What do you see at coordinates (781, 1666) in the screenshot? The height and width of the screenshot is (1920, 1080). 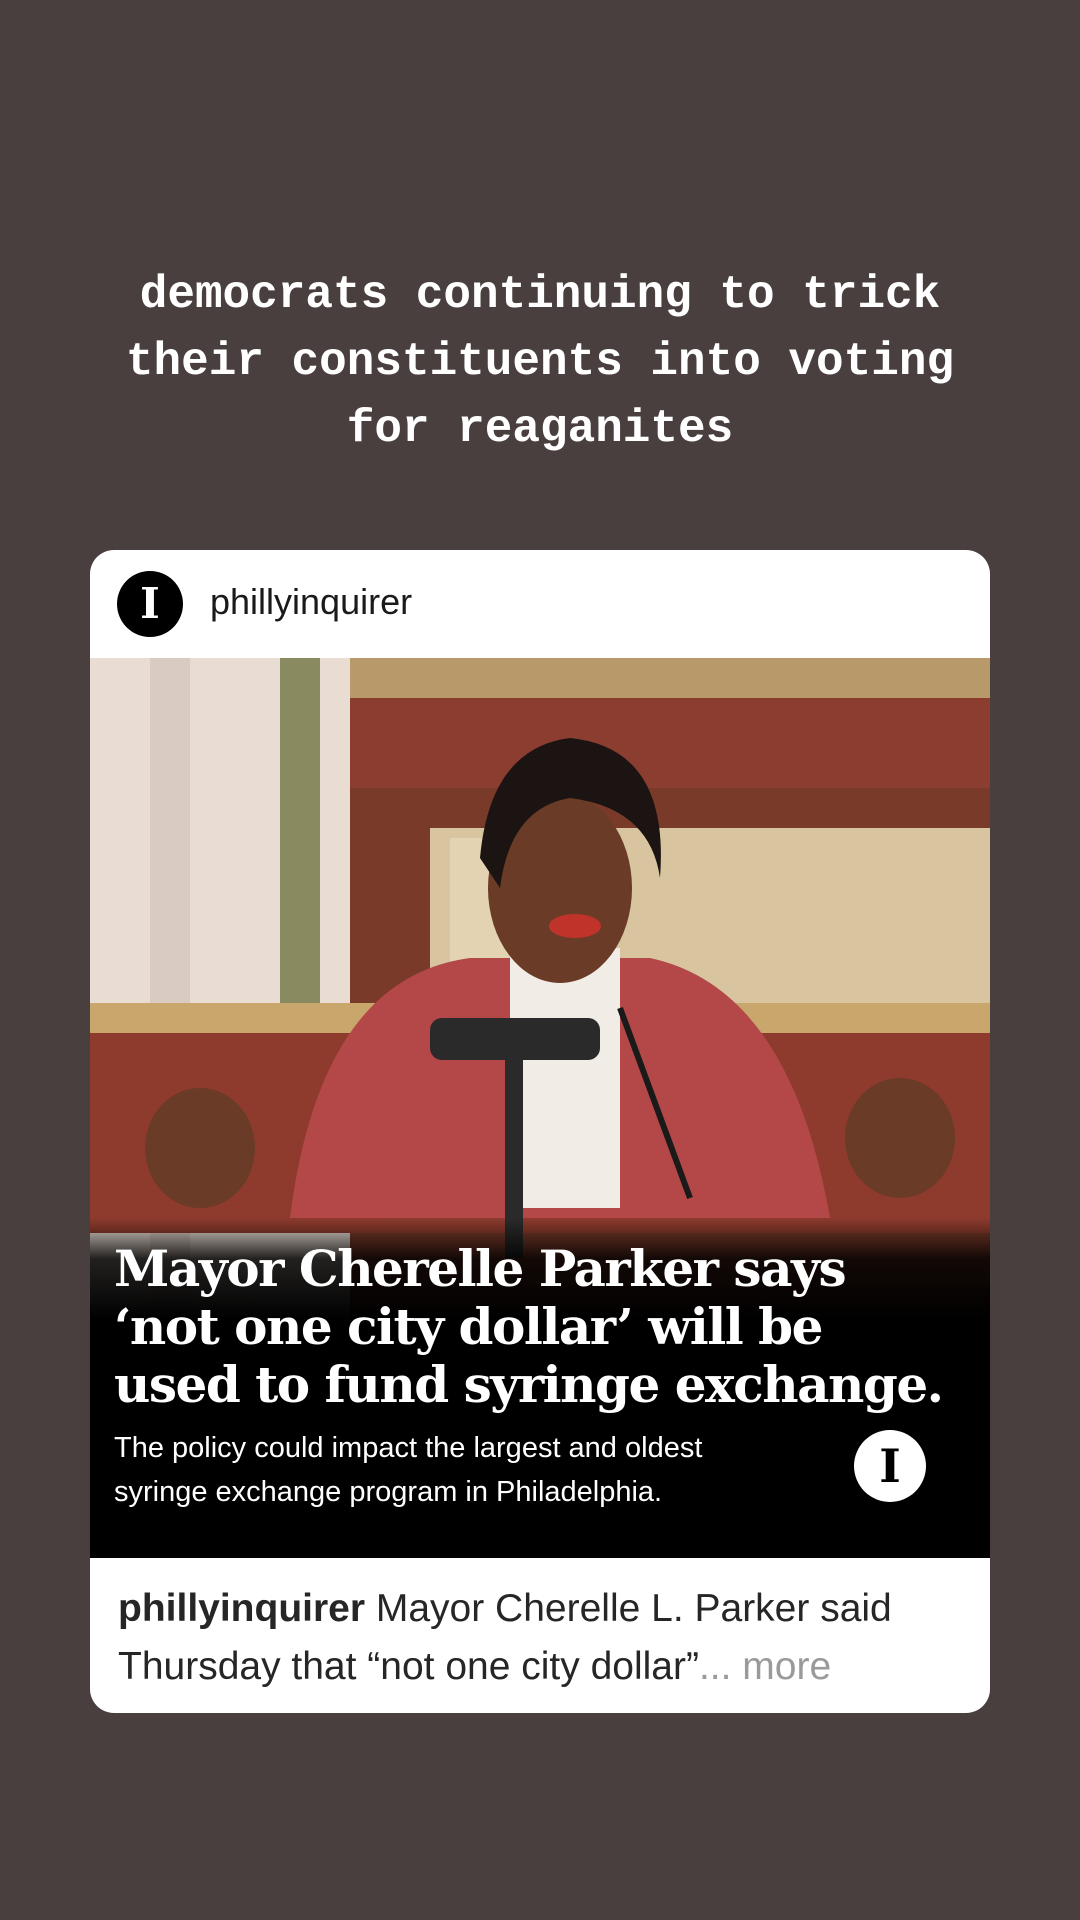 I see `more-link: more` at bounding box center [781, 1666].